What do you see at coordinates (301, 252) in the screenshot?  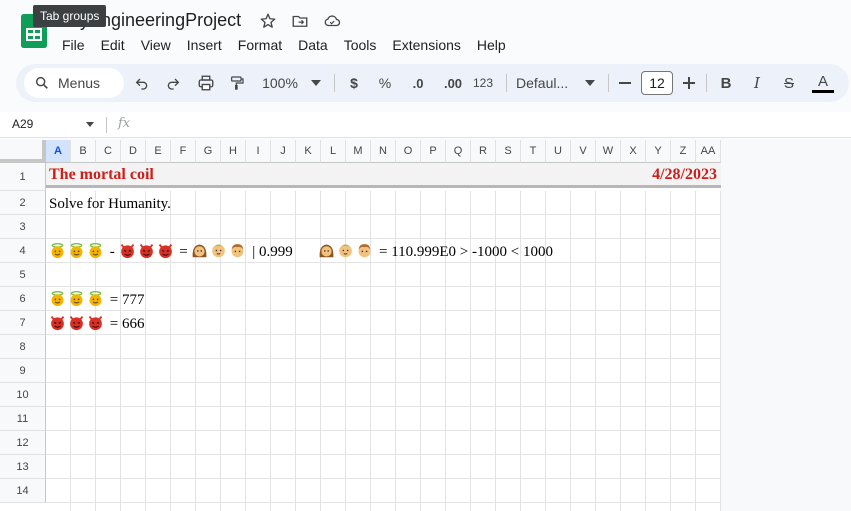 I see `cell-a4: - = | 0.999 = 110.999E0 > -1000 < 1000` at bounding box center [301, 252].